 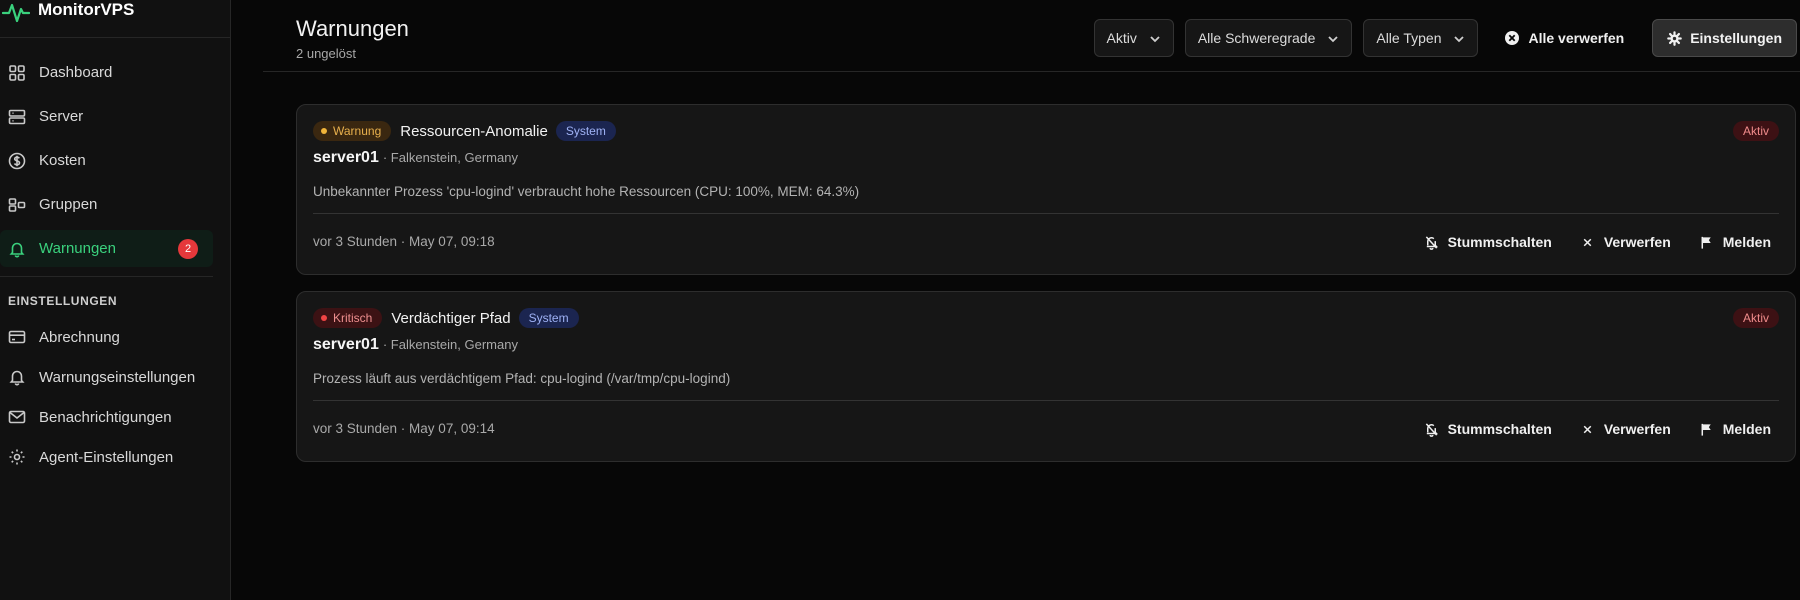 I want to click on alert-title: Ressourcen-Anomalie, so click(x=474, y=131).